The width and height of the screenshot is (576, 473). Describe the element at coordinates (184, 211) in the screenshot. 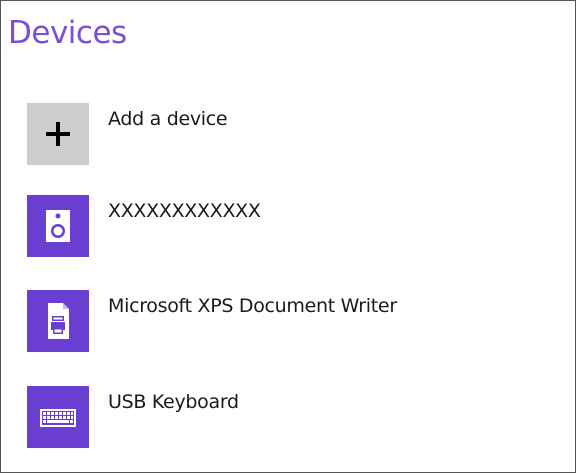

I see `device-label: XXXXXXXXXXXX` at that location.